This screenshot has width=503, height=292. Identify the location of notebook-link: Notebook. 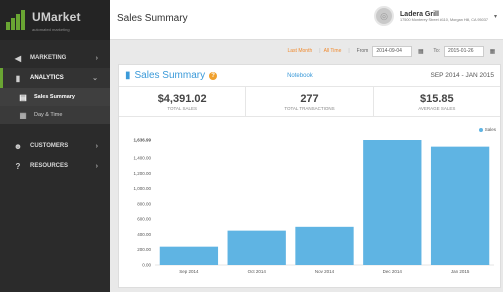
(300, 76).